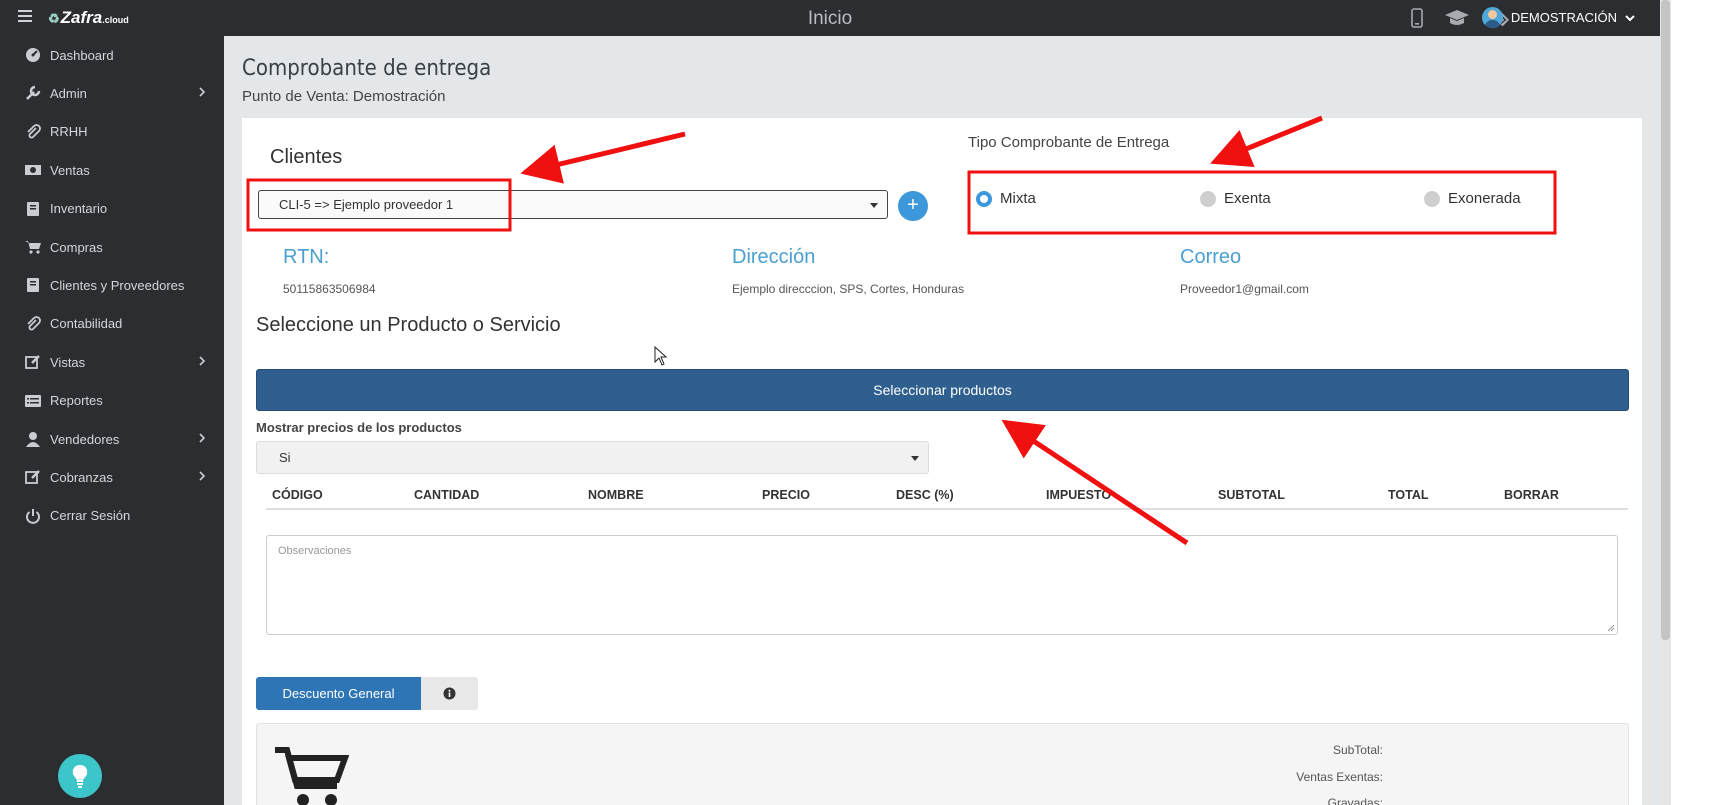 The height and width of the screenshot is (805, 1710). What do you see at coordinates (33, 362) in the screenshot?
I see `edit-icon` at bounding box center [33, 362].